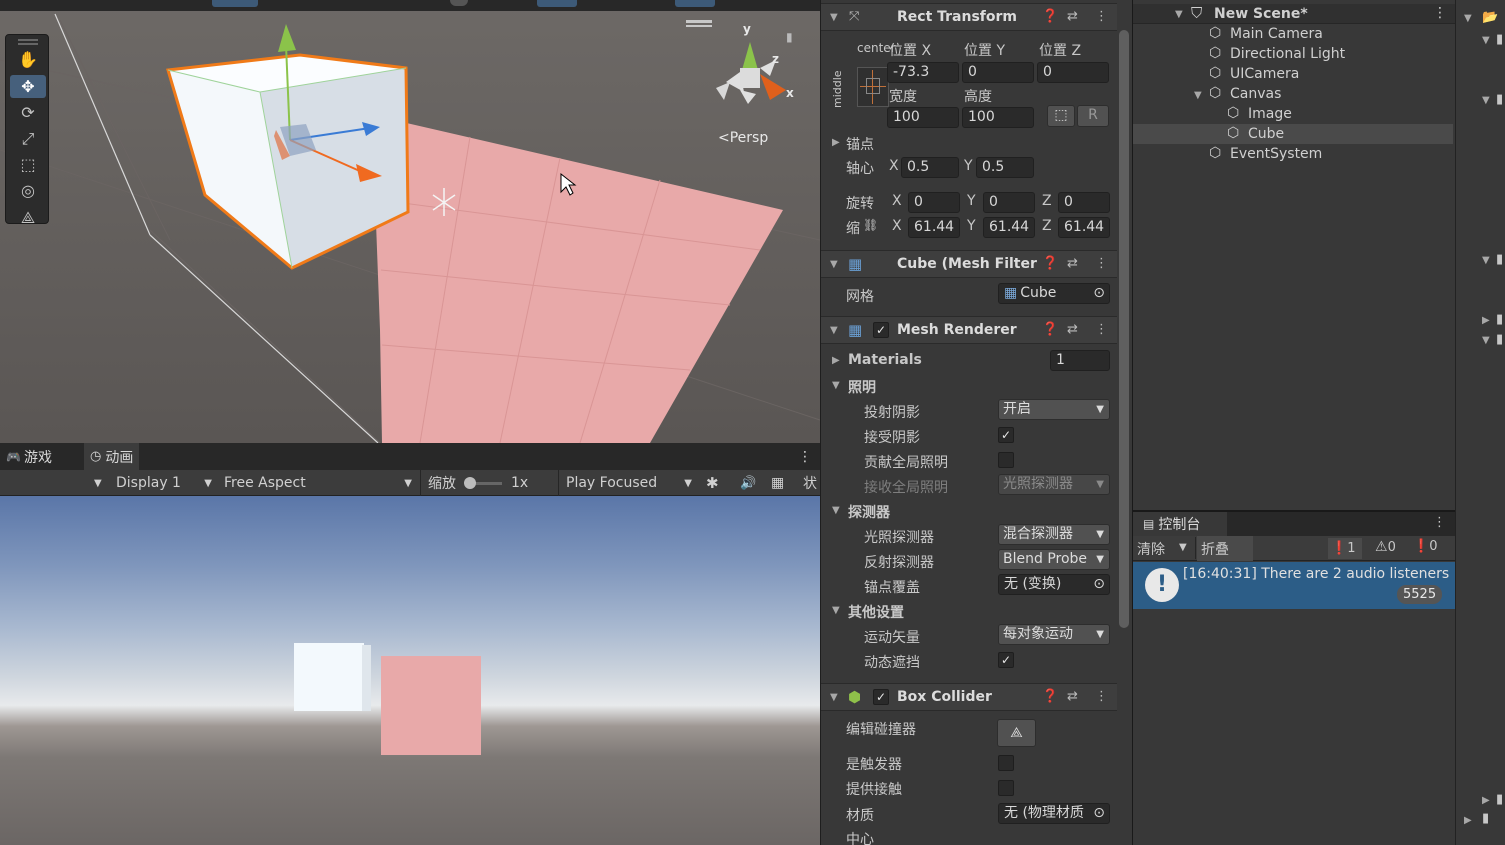 Image resolution: width=1505 pixels, height=845 pixels. What do you see at coordinates (1183, 547) in the screenshot?
I see `clear-options-dropdown: ▼` at bounding box center [1183, 547].